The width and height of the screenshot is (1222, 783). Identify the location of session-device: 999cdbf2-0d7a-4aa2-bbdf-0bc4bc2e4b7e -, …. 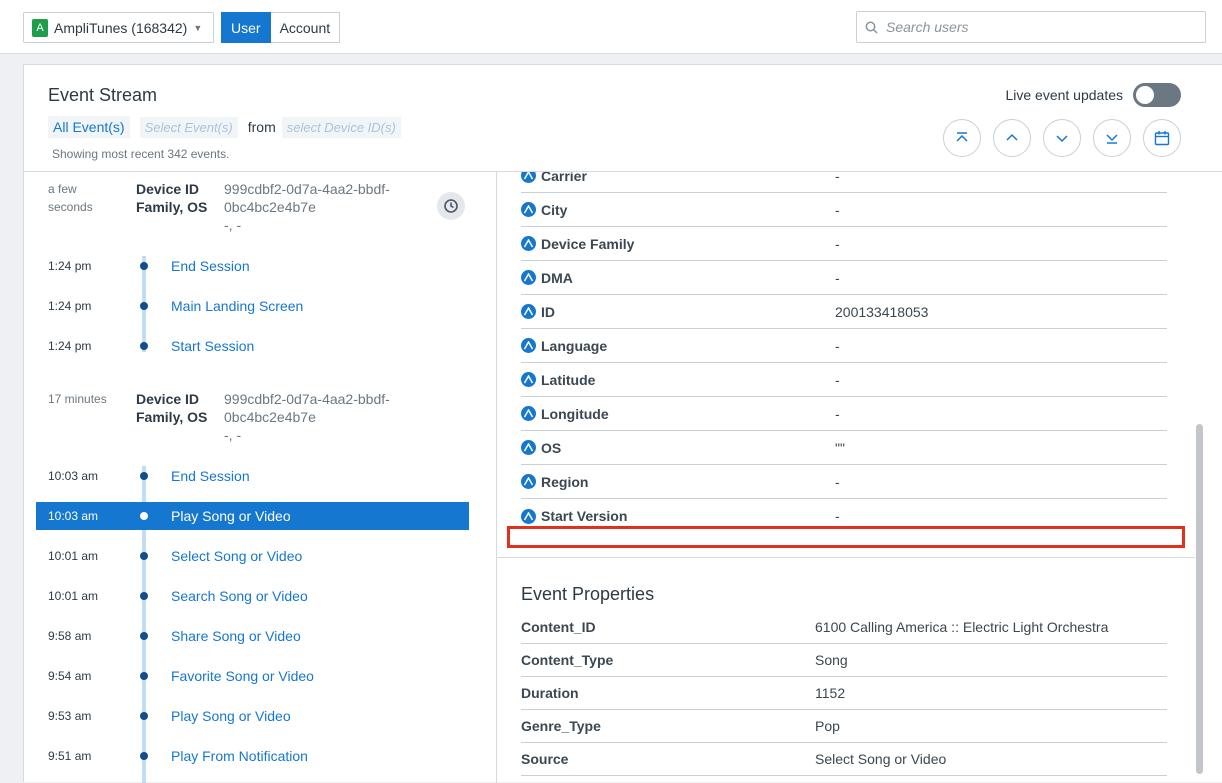
(324, 417).